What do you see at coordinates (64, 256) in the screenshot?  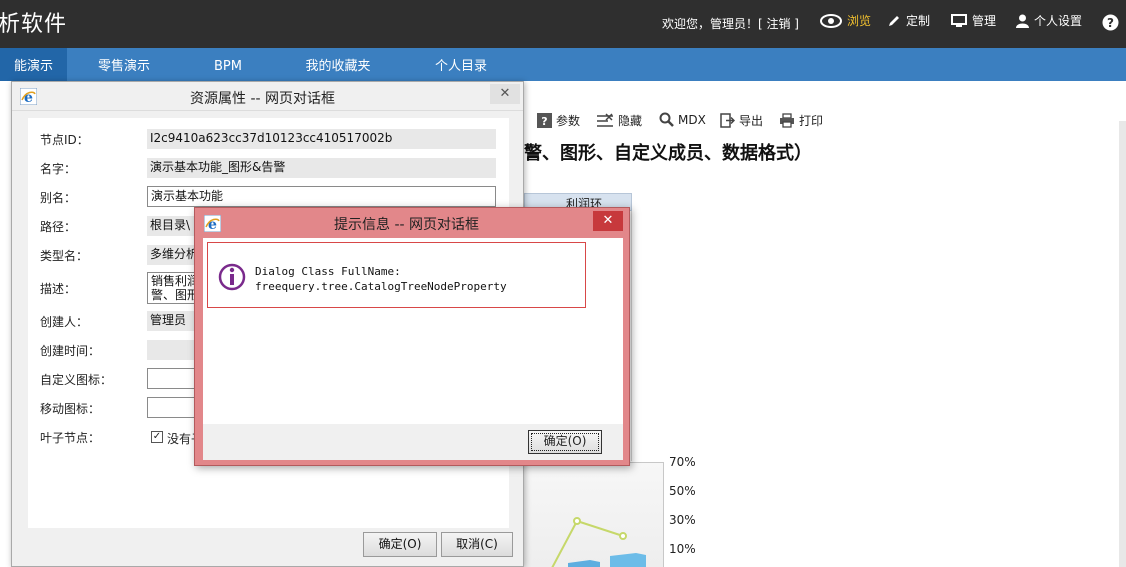 I see `field-label-type: 类型名：` at bounding box center [64, 256].